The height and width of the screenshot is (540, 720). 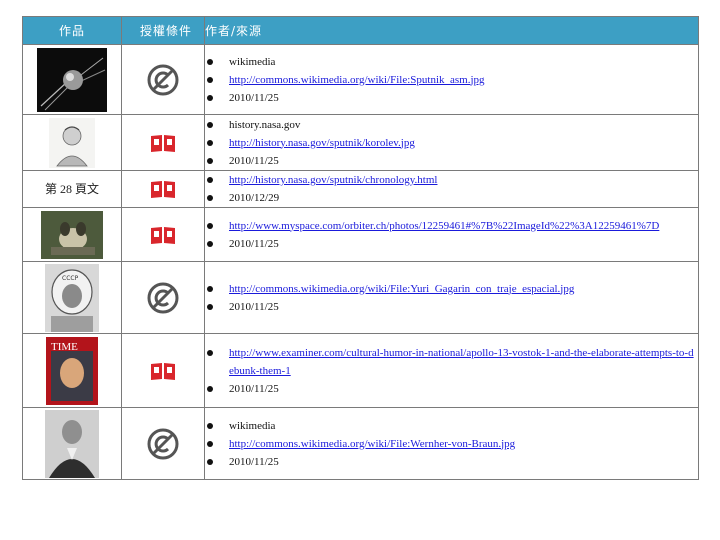 I want to click on source-item: 2010/12/29, so click(x=451, y=198).